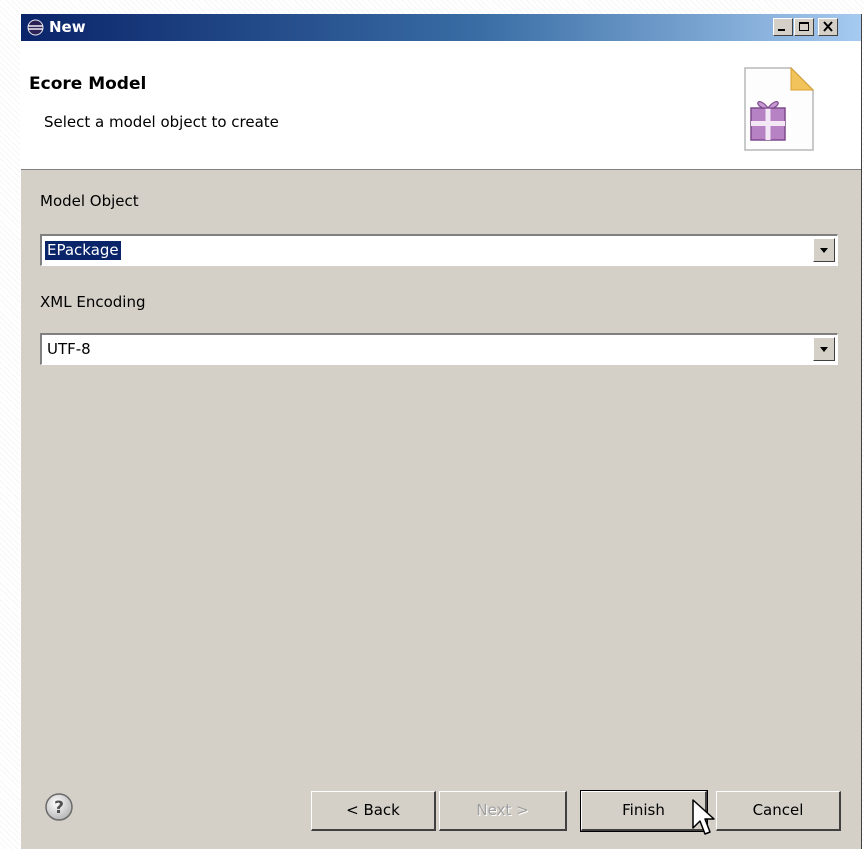 The image size is (864, 849). I want to click on close-icon, so click(828, 26).